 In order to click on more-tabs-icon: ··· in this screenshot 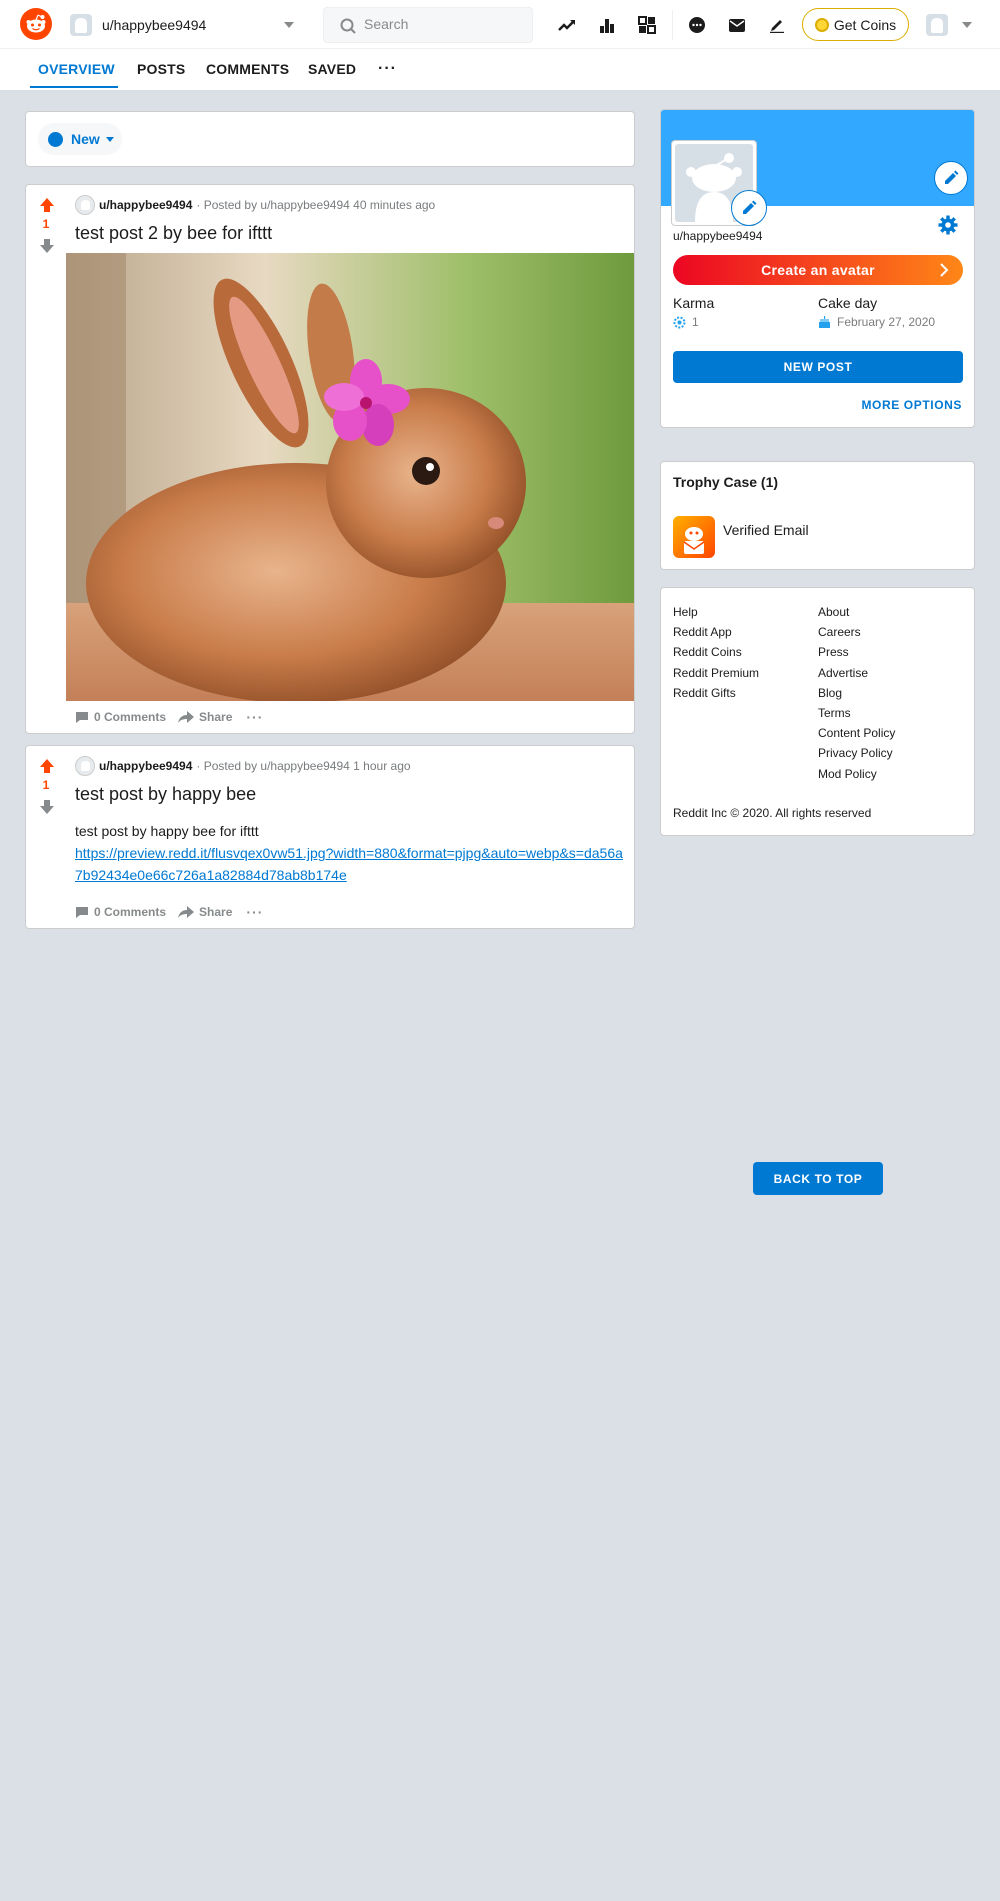, I will do `click(387, 69)`.